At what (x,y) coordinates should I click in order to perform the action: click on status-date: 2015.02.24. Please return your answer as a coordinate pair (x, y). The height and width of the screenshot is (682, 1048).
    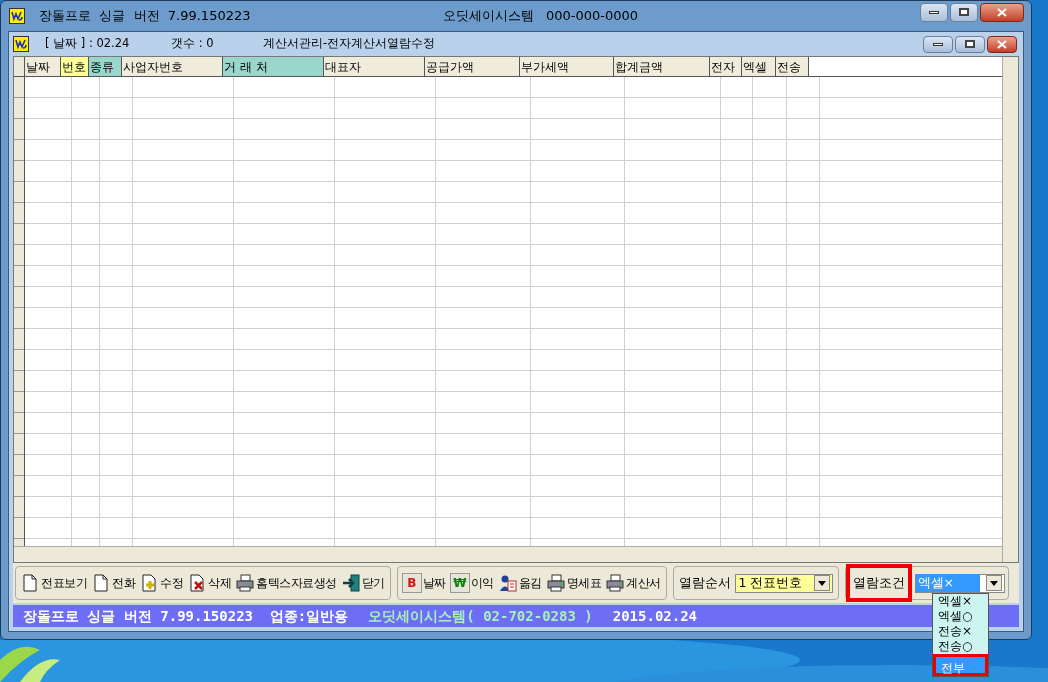
    Looking at the image, I should click on (655, 616).